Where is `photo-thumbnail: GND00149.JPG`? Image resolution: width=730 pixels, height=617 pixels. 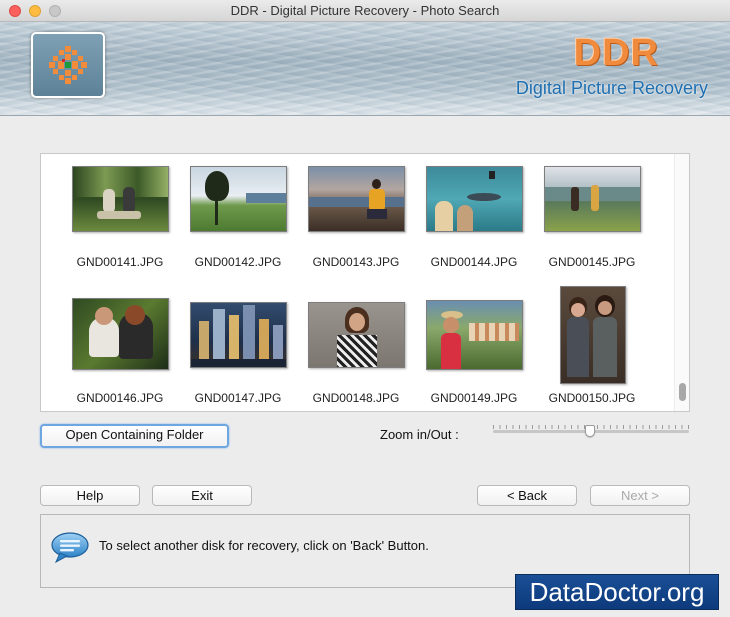
photo-thumbnail: GND00149.JPG is located at coordinates (474, 354).